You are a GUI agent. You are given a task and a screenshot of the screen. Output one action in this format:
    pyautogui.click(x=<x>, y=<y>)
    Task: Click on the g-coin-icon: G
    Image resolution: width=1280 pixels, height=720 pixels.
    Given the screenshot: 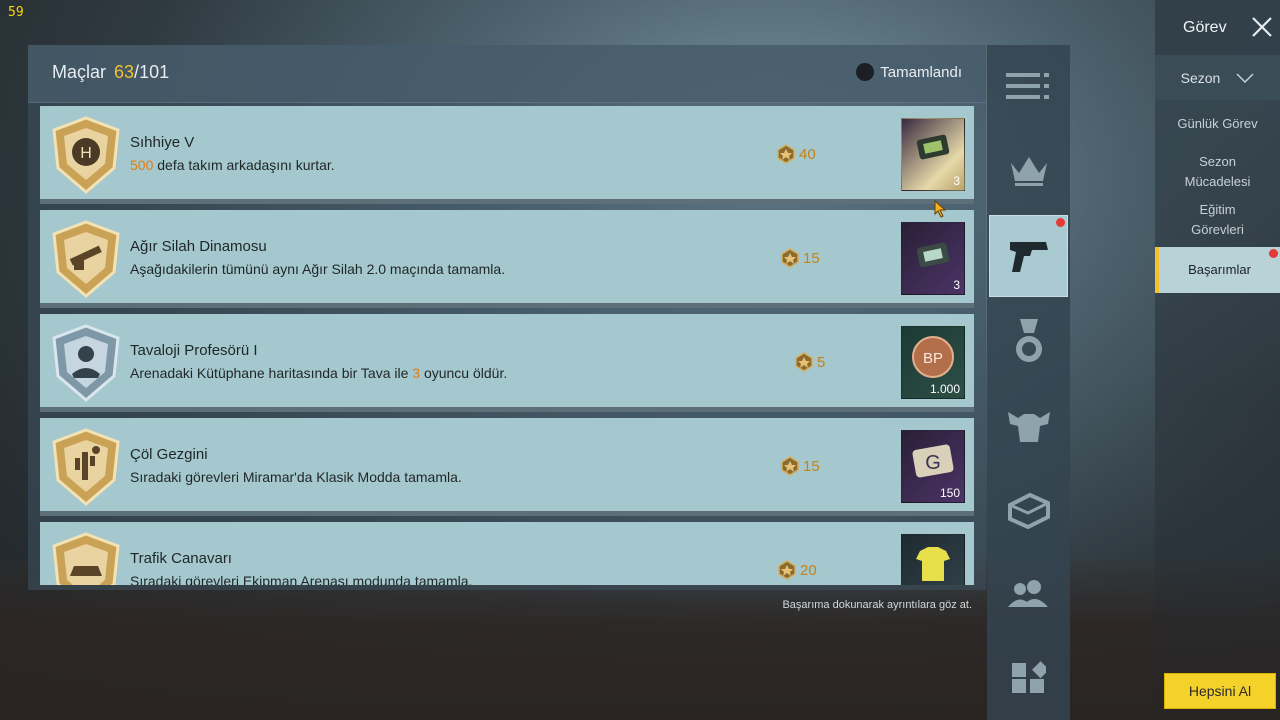 What is the action you would take?
    pyautogui.click(x=933, y=461)
    